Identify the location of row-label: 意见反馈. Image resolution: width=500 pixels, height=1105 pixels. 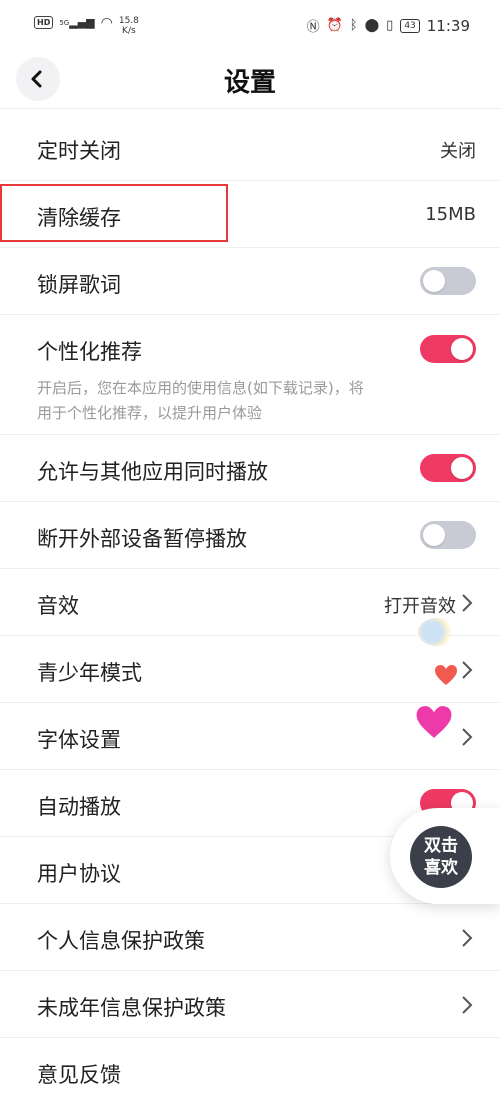
(79, 1075).